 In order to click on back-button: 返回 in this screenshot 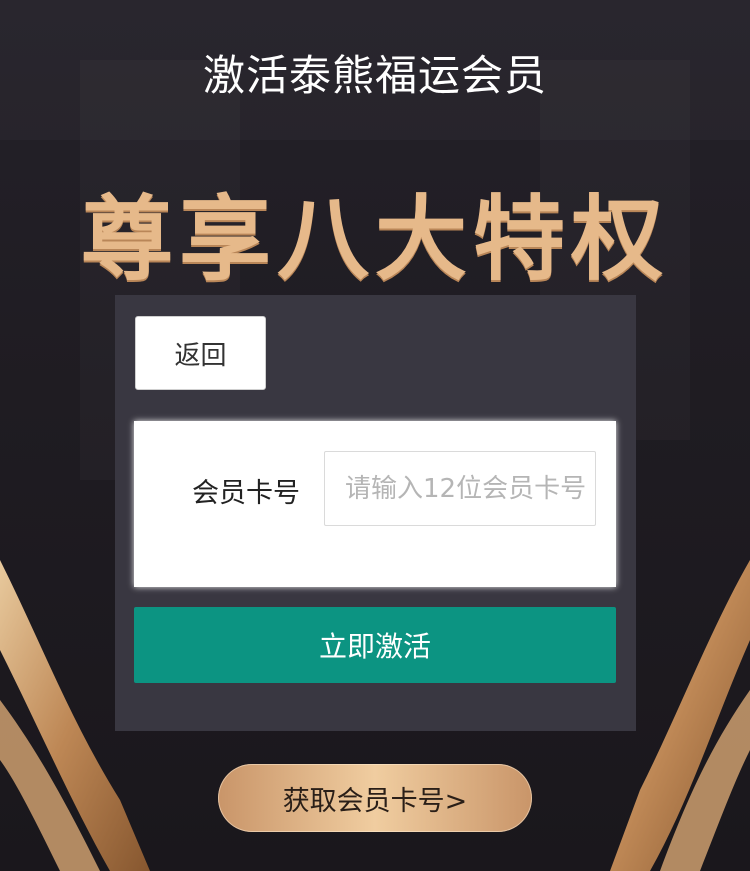, I will do `click(200, 353)`.